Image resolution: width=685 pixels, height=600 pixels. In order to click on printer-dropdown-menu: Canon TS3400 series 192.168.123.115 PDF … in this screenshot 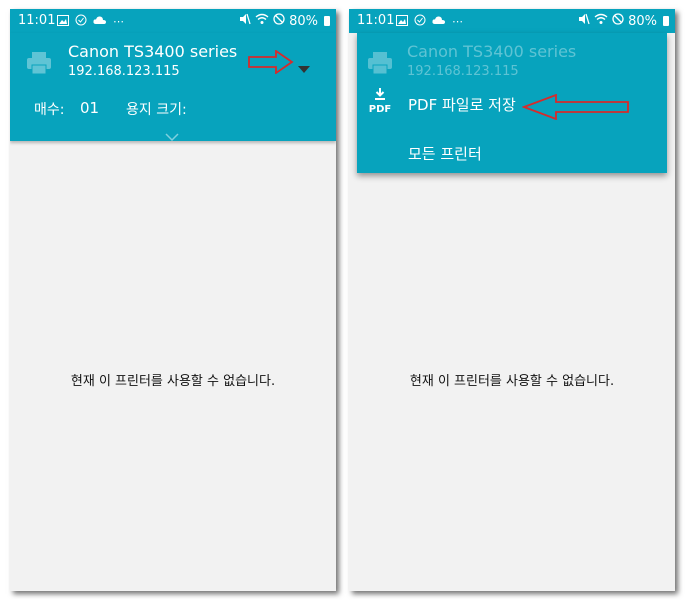, I will do `click(512, 103)`.